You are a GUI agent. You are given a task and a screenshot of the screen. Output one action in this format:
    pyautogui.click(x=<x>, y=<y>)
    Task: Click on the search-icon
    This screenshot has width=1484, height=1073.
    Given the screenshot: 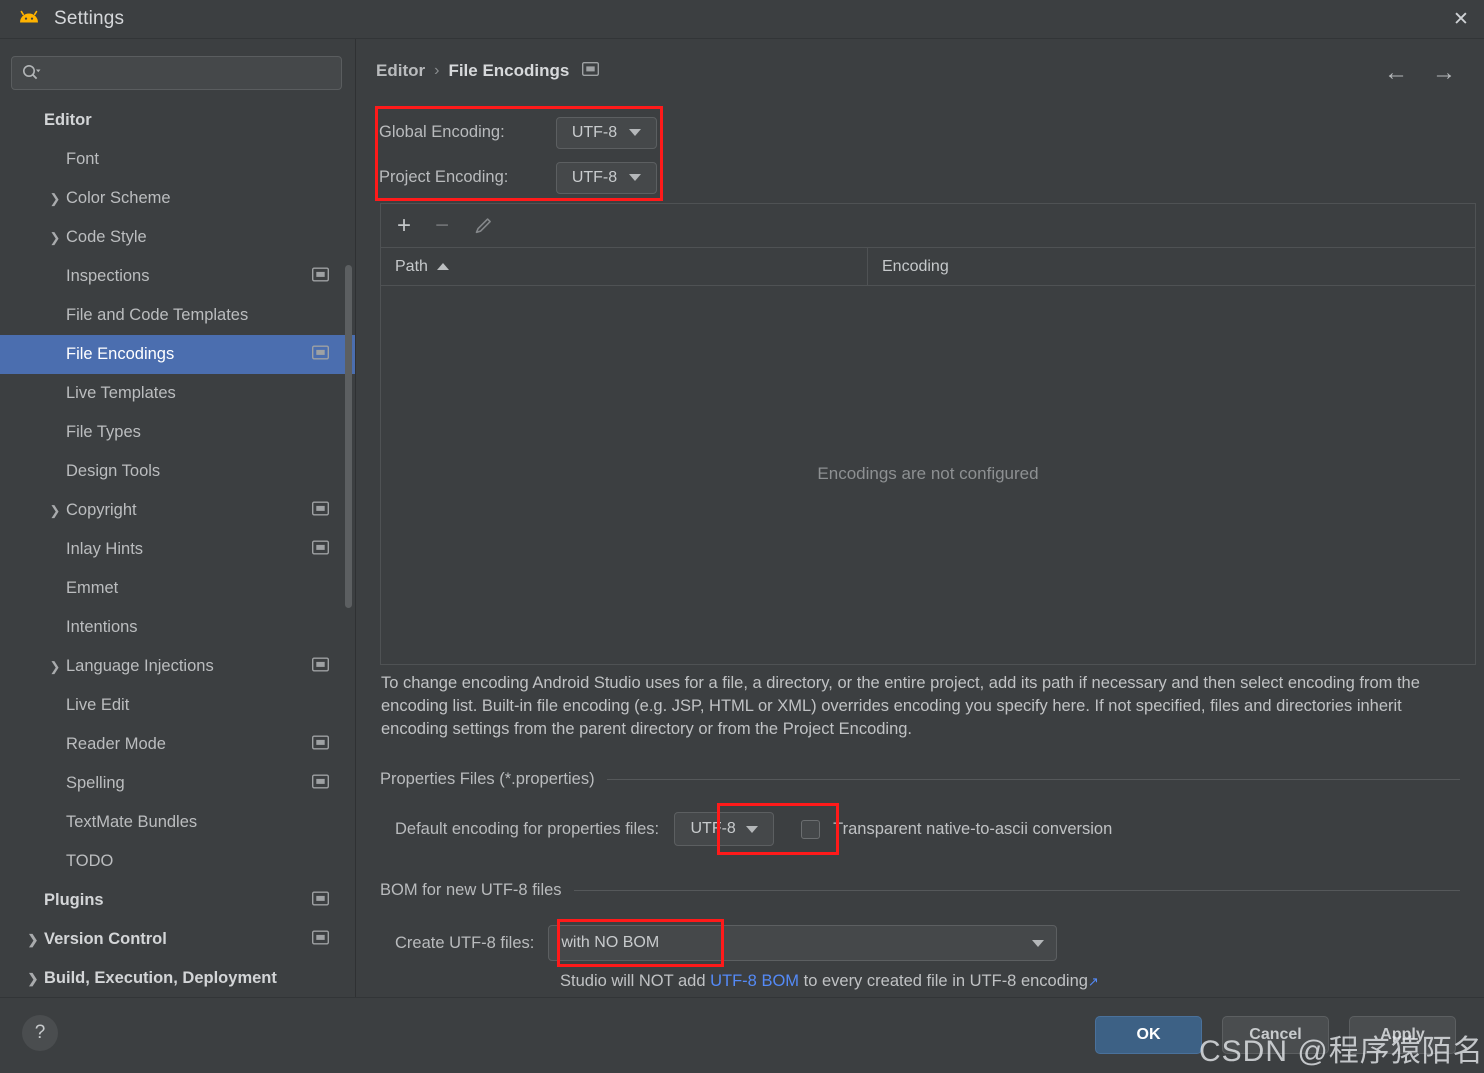 What is the action you would take?
    pyautogui.click(x=31, y=73)
    